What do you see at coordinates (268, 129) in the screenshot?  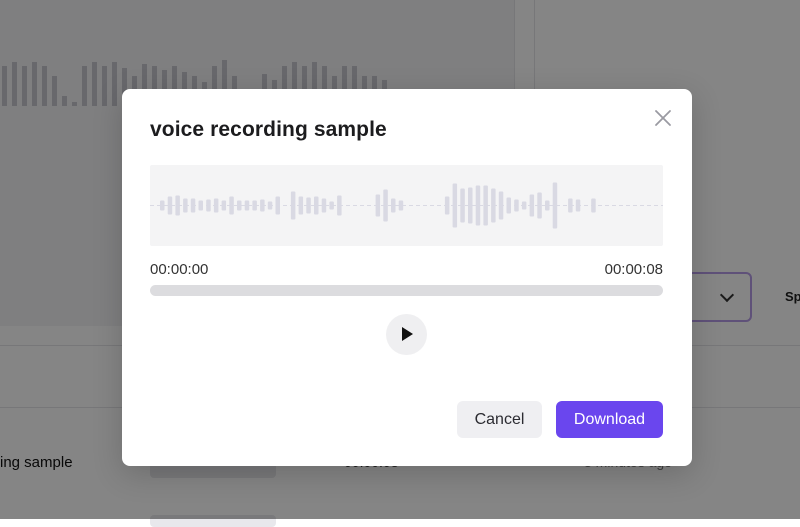 I see `dialog-title: voice recording sample` at bounding box center [268, 129].